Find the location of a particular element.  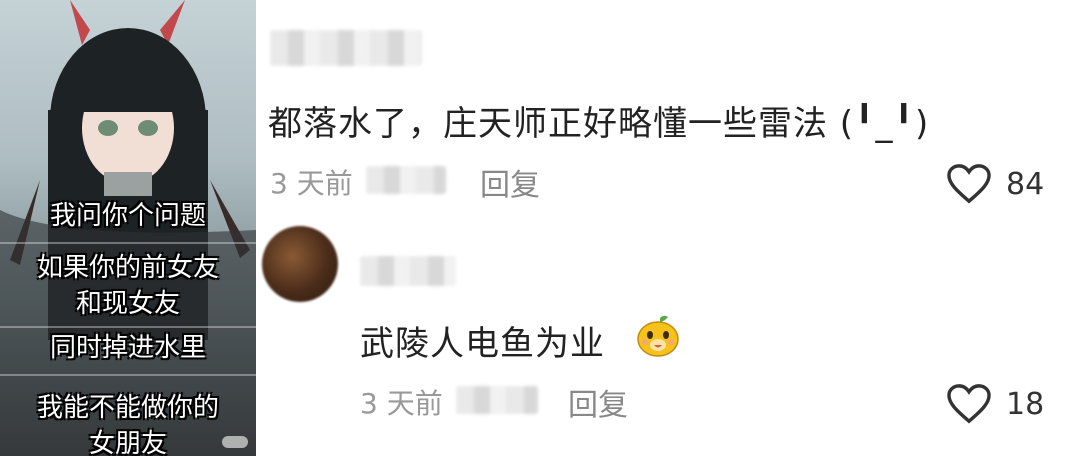

watermark-icon is located at coordinates (235, 442).